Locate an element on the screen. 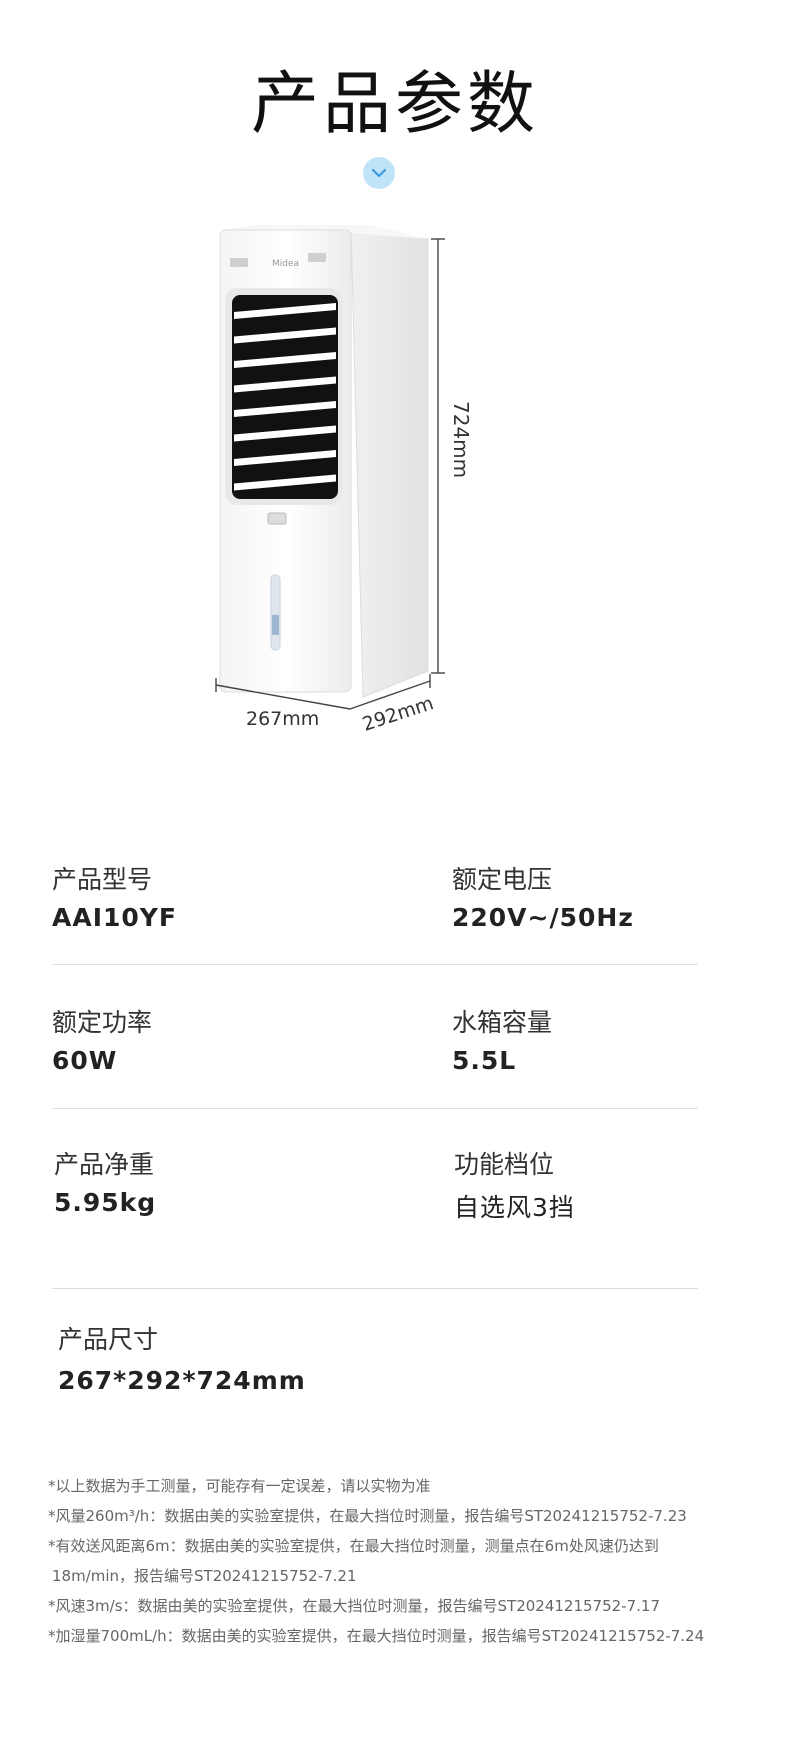 The height and width of the screenshot is (1742, 790). spec-label-weight: 产品净重 is located at coordinates (104, 1164).